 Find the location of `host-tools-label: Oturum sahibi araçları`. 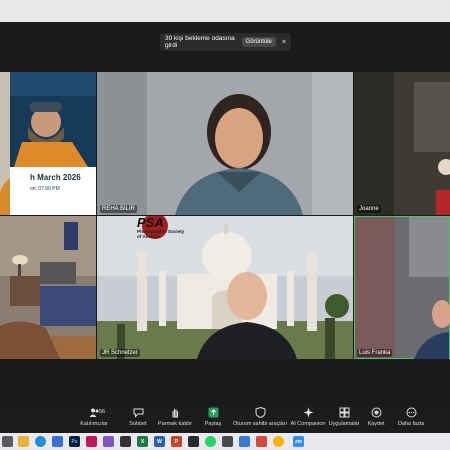

host-tools-label: Oturum sahibi araçları is located at coordinates (260, 424).